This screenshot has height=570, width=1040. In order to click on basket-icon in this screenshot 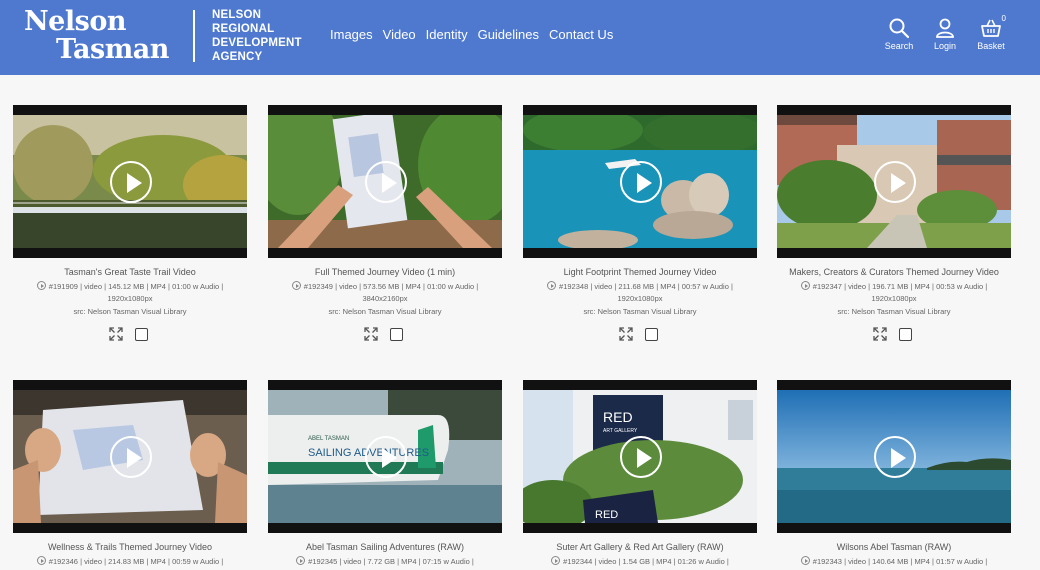, I will do `click(991, 28)`.